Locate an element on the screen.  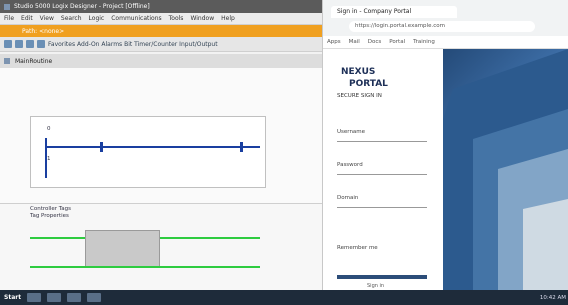
tag-properties-label: Tag Properties is located at coordinates (49, 216).